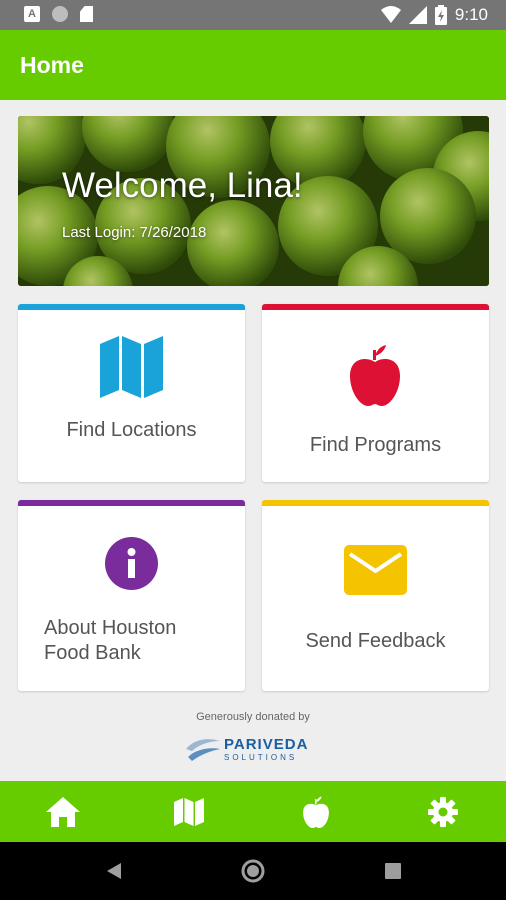 The width and height of the screenshot is (506, 900). I want to click on nav-home, so click(63, 811).